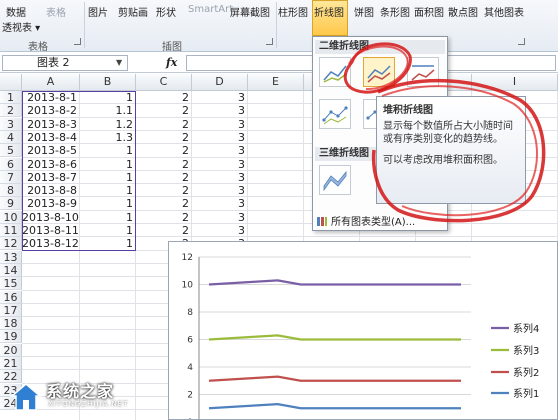 This screenshot has width=558, height=420. I want to click on column-header-a: A, so click(51, 82).